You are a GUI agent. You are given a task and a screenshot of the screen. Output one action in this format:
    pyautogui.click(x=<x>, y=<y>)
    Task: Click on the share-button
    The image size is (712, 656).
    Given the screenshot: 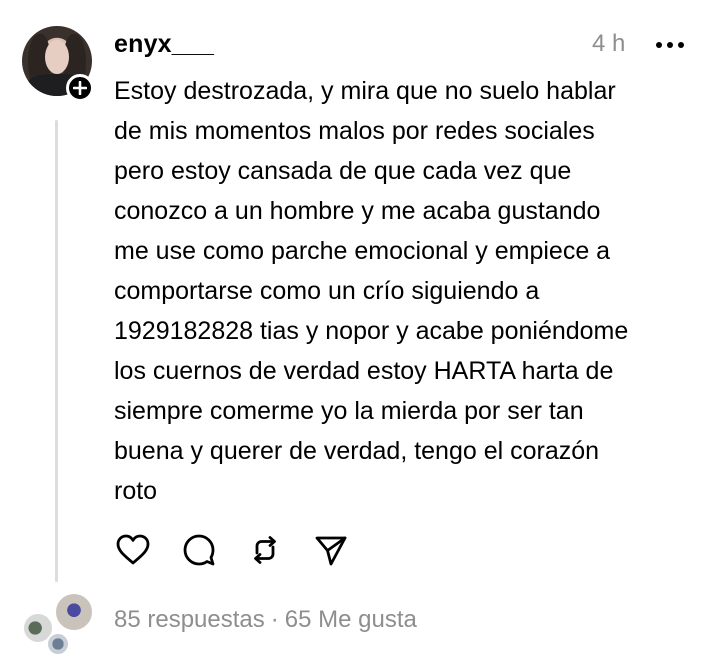 What is the action you would take?
    pyautogui.click(x=331, y=550)
    